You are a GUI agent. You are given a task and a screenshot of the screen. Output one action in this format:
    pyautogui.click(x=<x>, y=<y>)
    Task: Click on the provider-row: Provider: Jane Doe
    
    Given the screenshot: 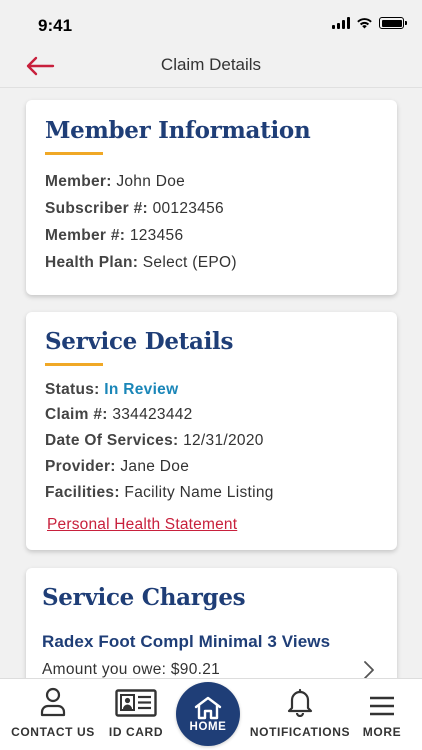 What is the action you would take?
    pyautogui.click(x=117, y=466)
    